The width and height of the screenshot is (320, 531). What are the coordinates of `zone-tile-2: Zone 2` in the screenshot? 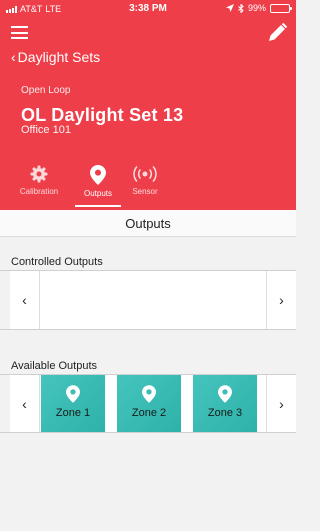 It's located at (149, 403).